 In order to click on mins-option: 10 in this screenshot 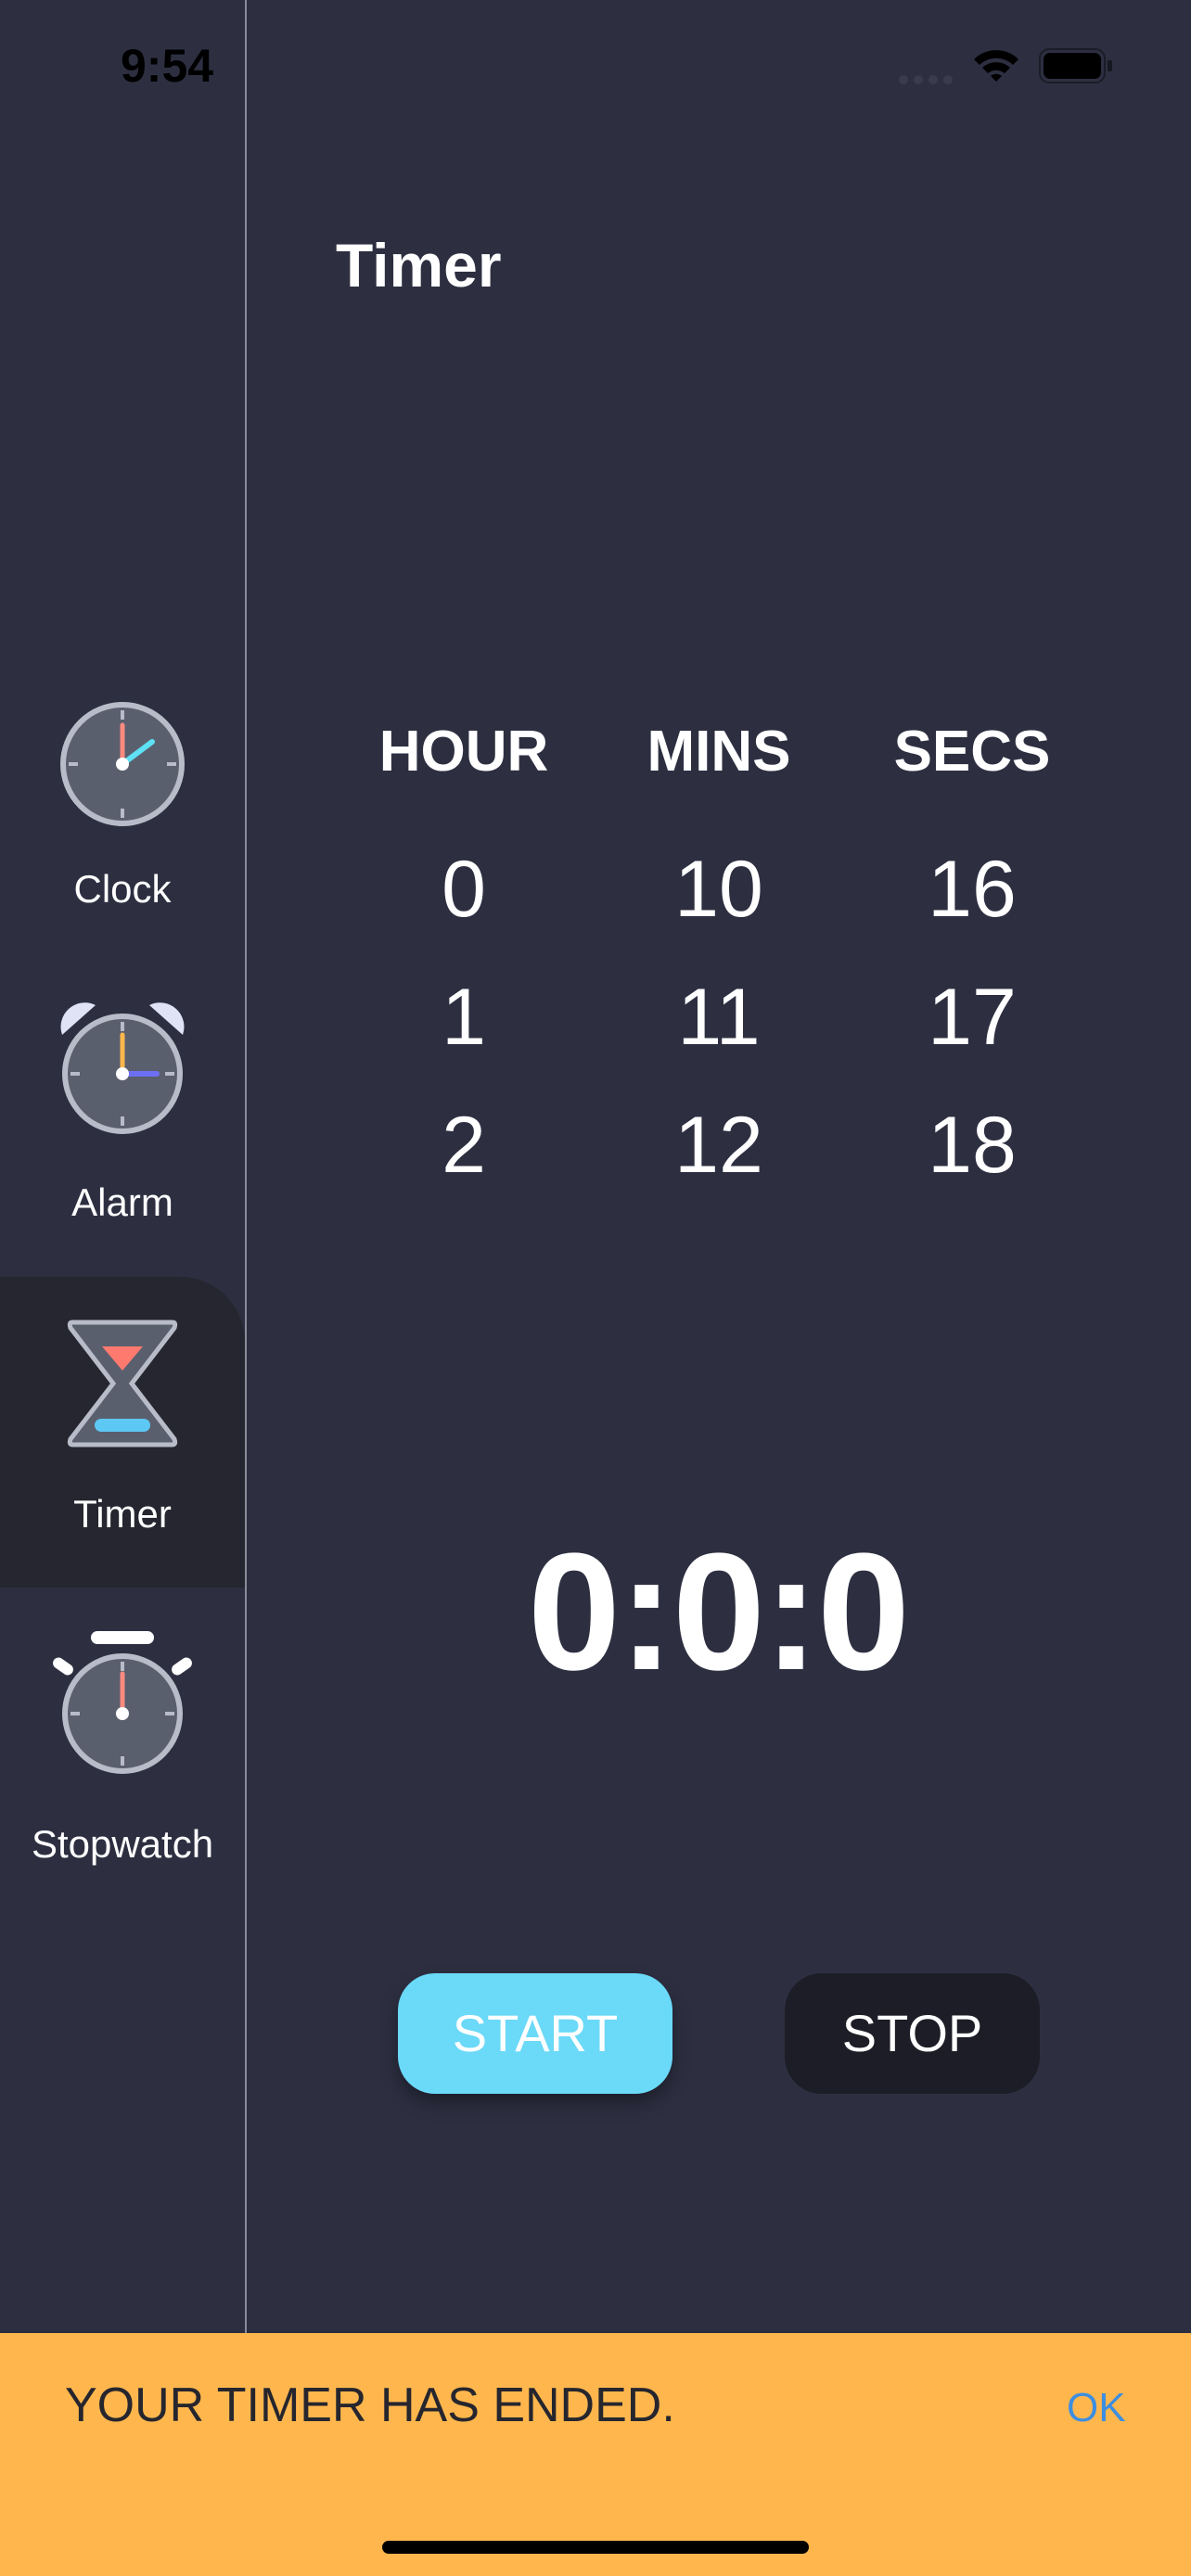, I will do `click(718, 890)`.